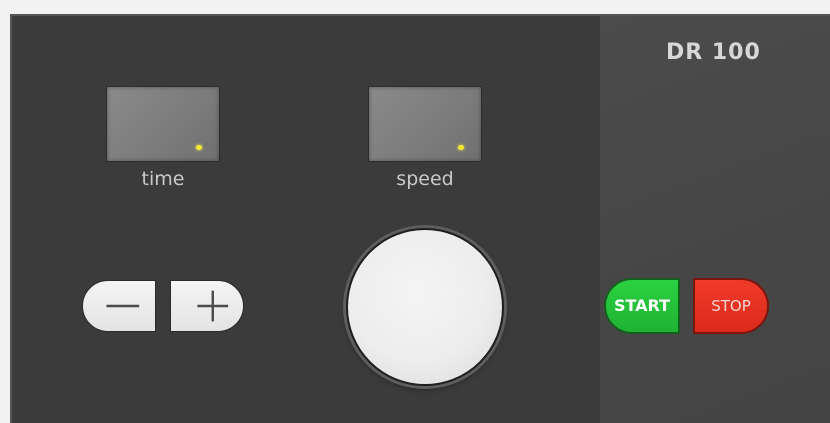 This screenshot has height=423, width=830. I want to click on plus-icon, so click(213, 306).